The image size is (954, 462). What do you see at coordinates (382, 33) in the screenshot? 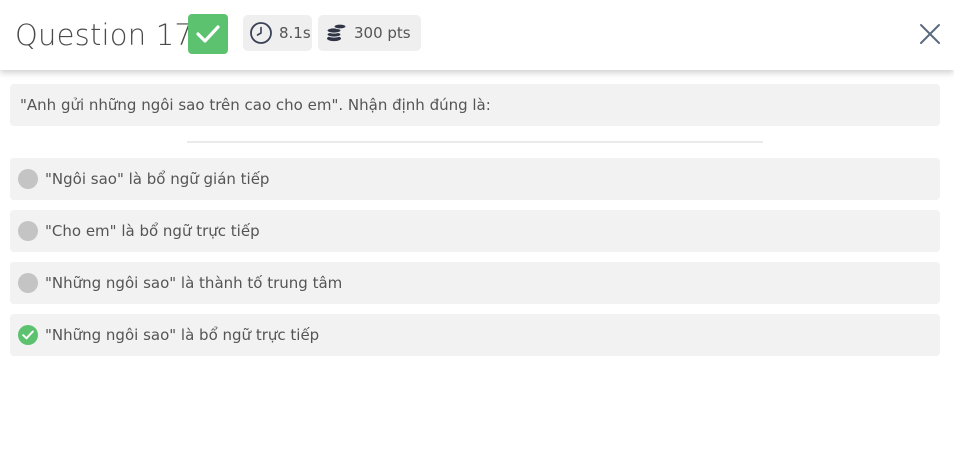
I see `points-value: 300 pts` at bounding box center [382, 33].